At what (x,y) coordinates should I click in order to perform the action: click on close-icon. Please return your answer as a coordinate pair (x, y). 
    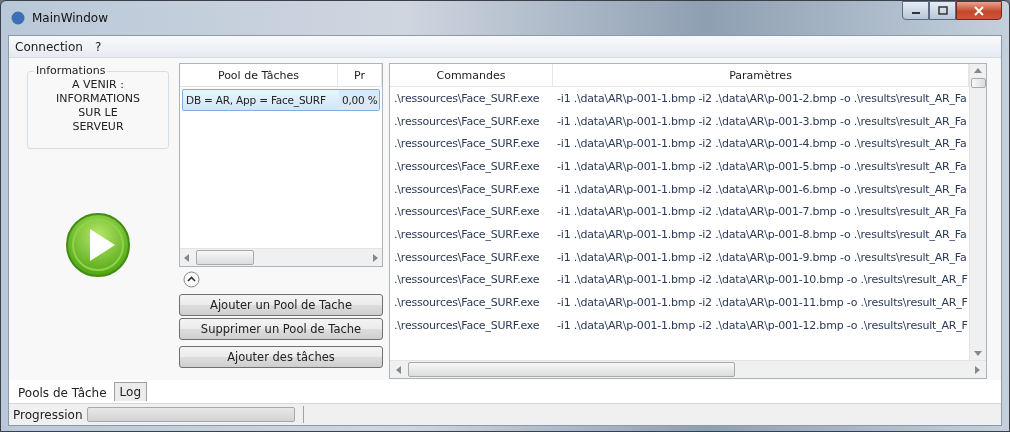
    Looking at the image, I should click on (979, 10).